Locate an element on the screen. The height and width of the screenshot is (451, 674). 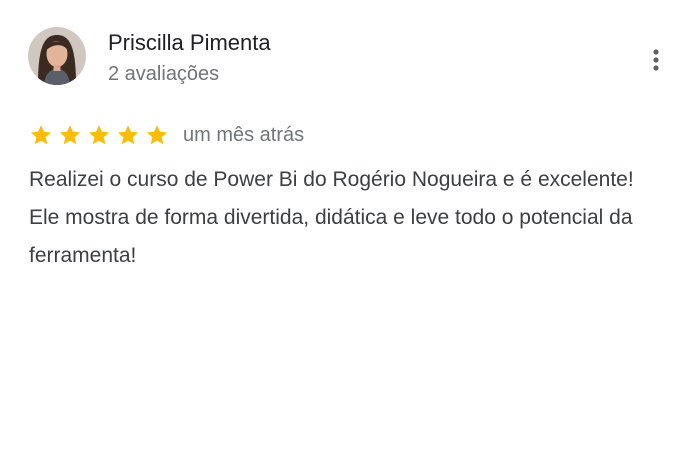
author-name: Priscilla Pimenta is located at coordinates (189, 43).